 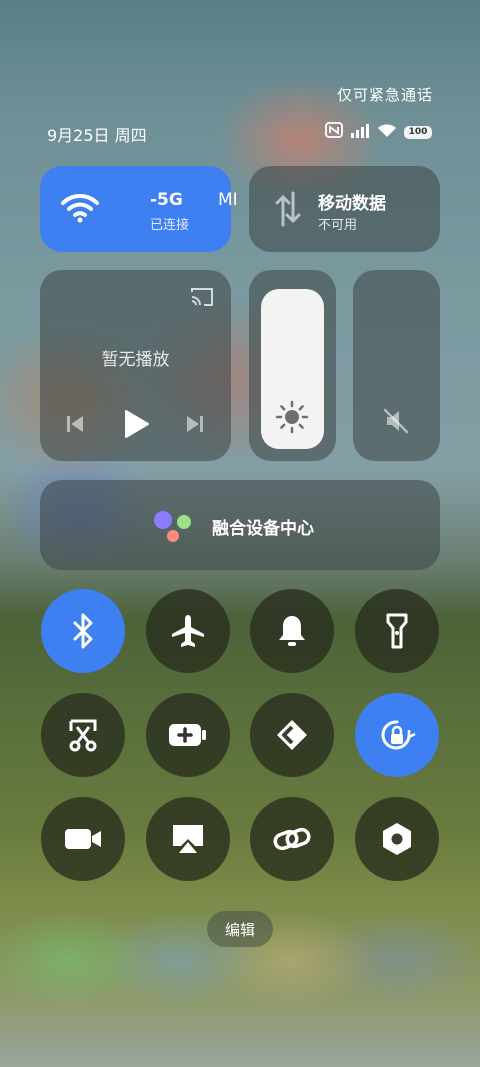 I want to click on screen-recorder-toggle, so click(x=83, y=839).